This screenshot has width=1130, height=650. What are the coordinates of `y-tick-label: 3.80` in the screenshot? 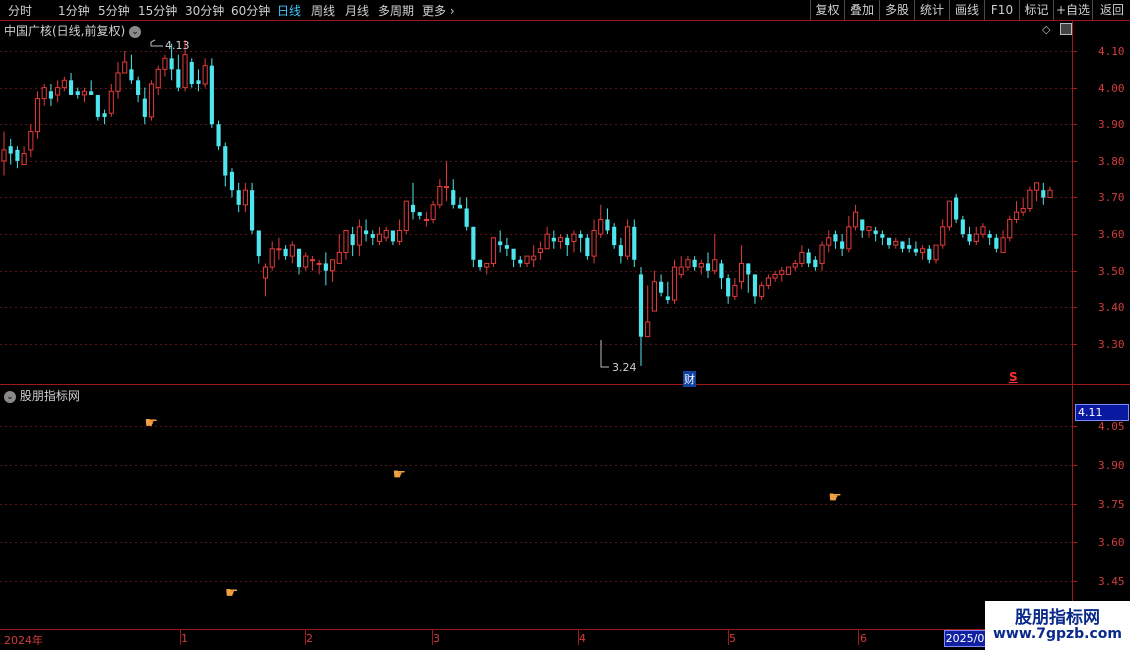 It's located at (1111, 161).